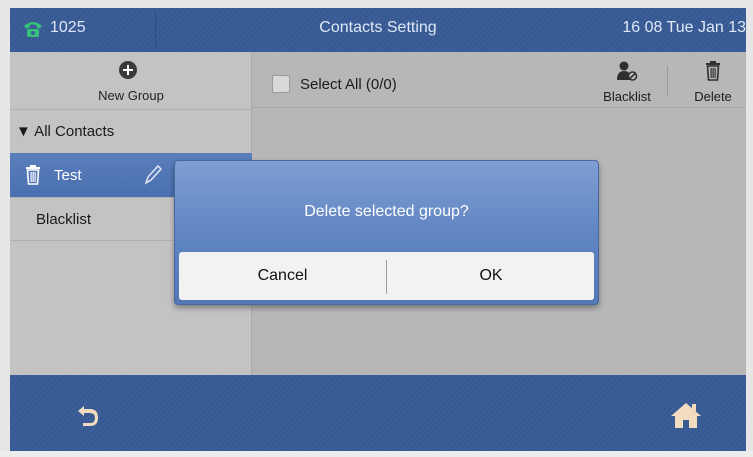  What do you see at coordinates (281, 84) in the screenshot?
I see `select-all-checkbox` at bounding box center [281, 84].